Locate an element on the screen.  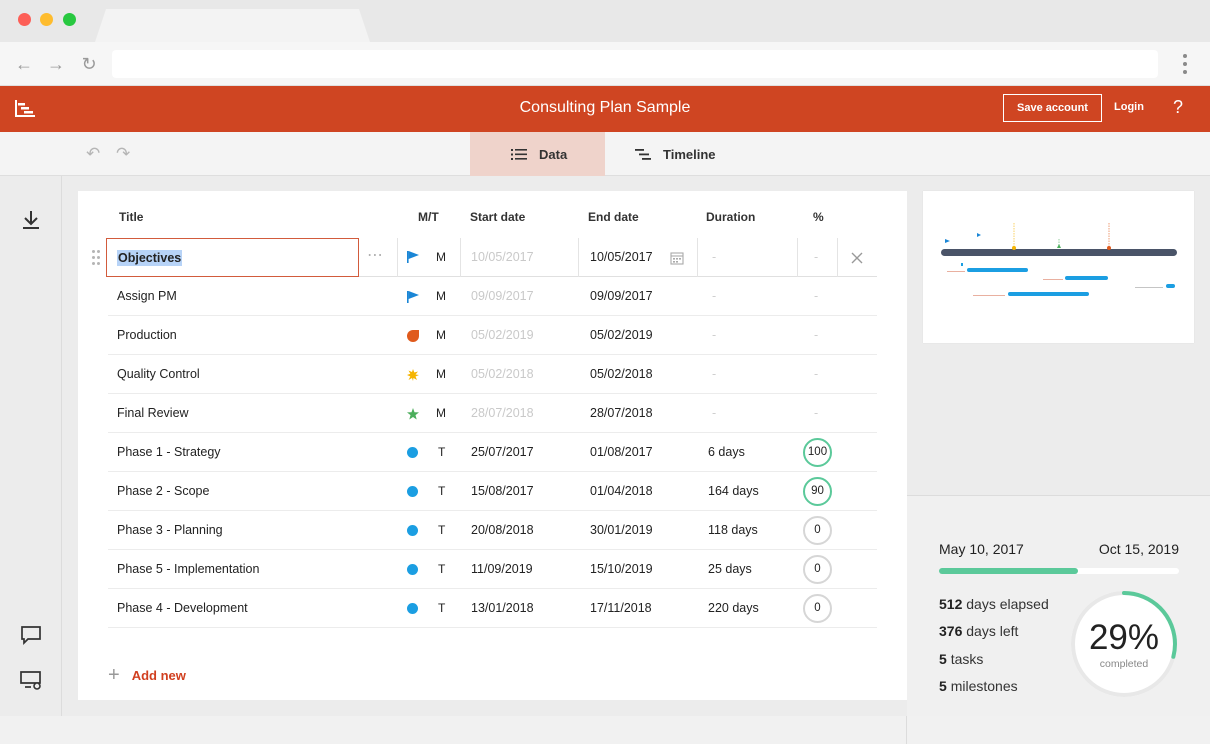
more-options-icon: ⋯ is located at coordinates (375, 257).